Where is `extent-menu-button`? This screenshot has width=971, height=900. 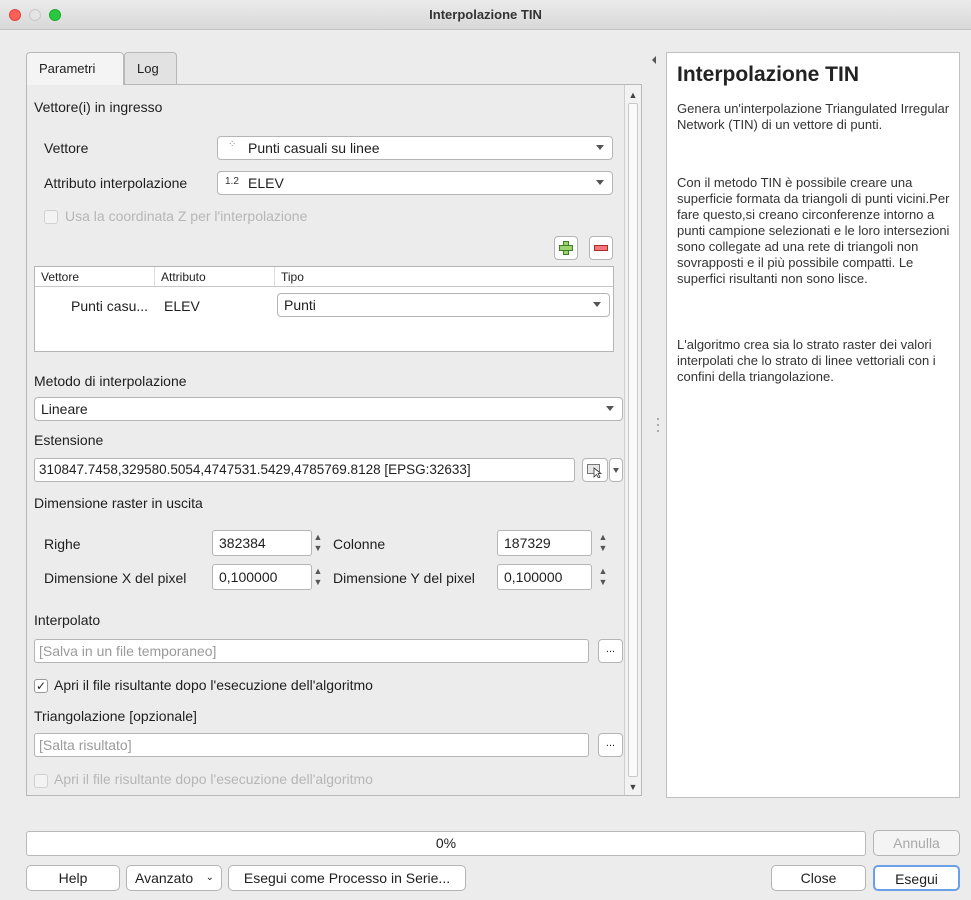
extent-menu-button is located at coordinates (616, 470).